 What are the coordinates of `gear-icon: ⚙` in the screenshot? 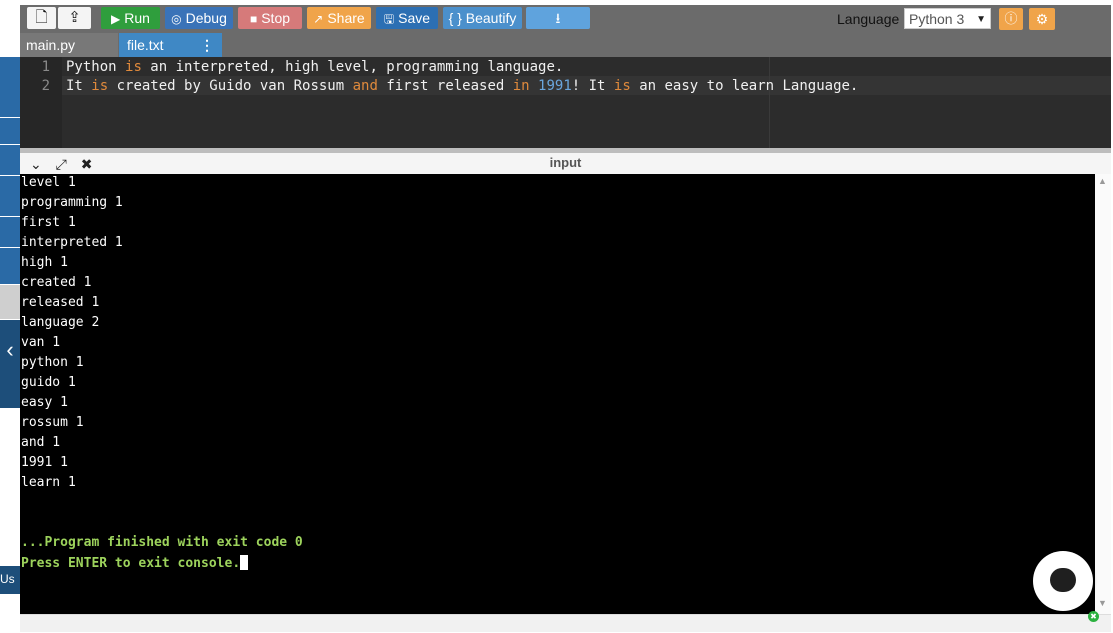 It's located at (1042, 19).